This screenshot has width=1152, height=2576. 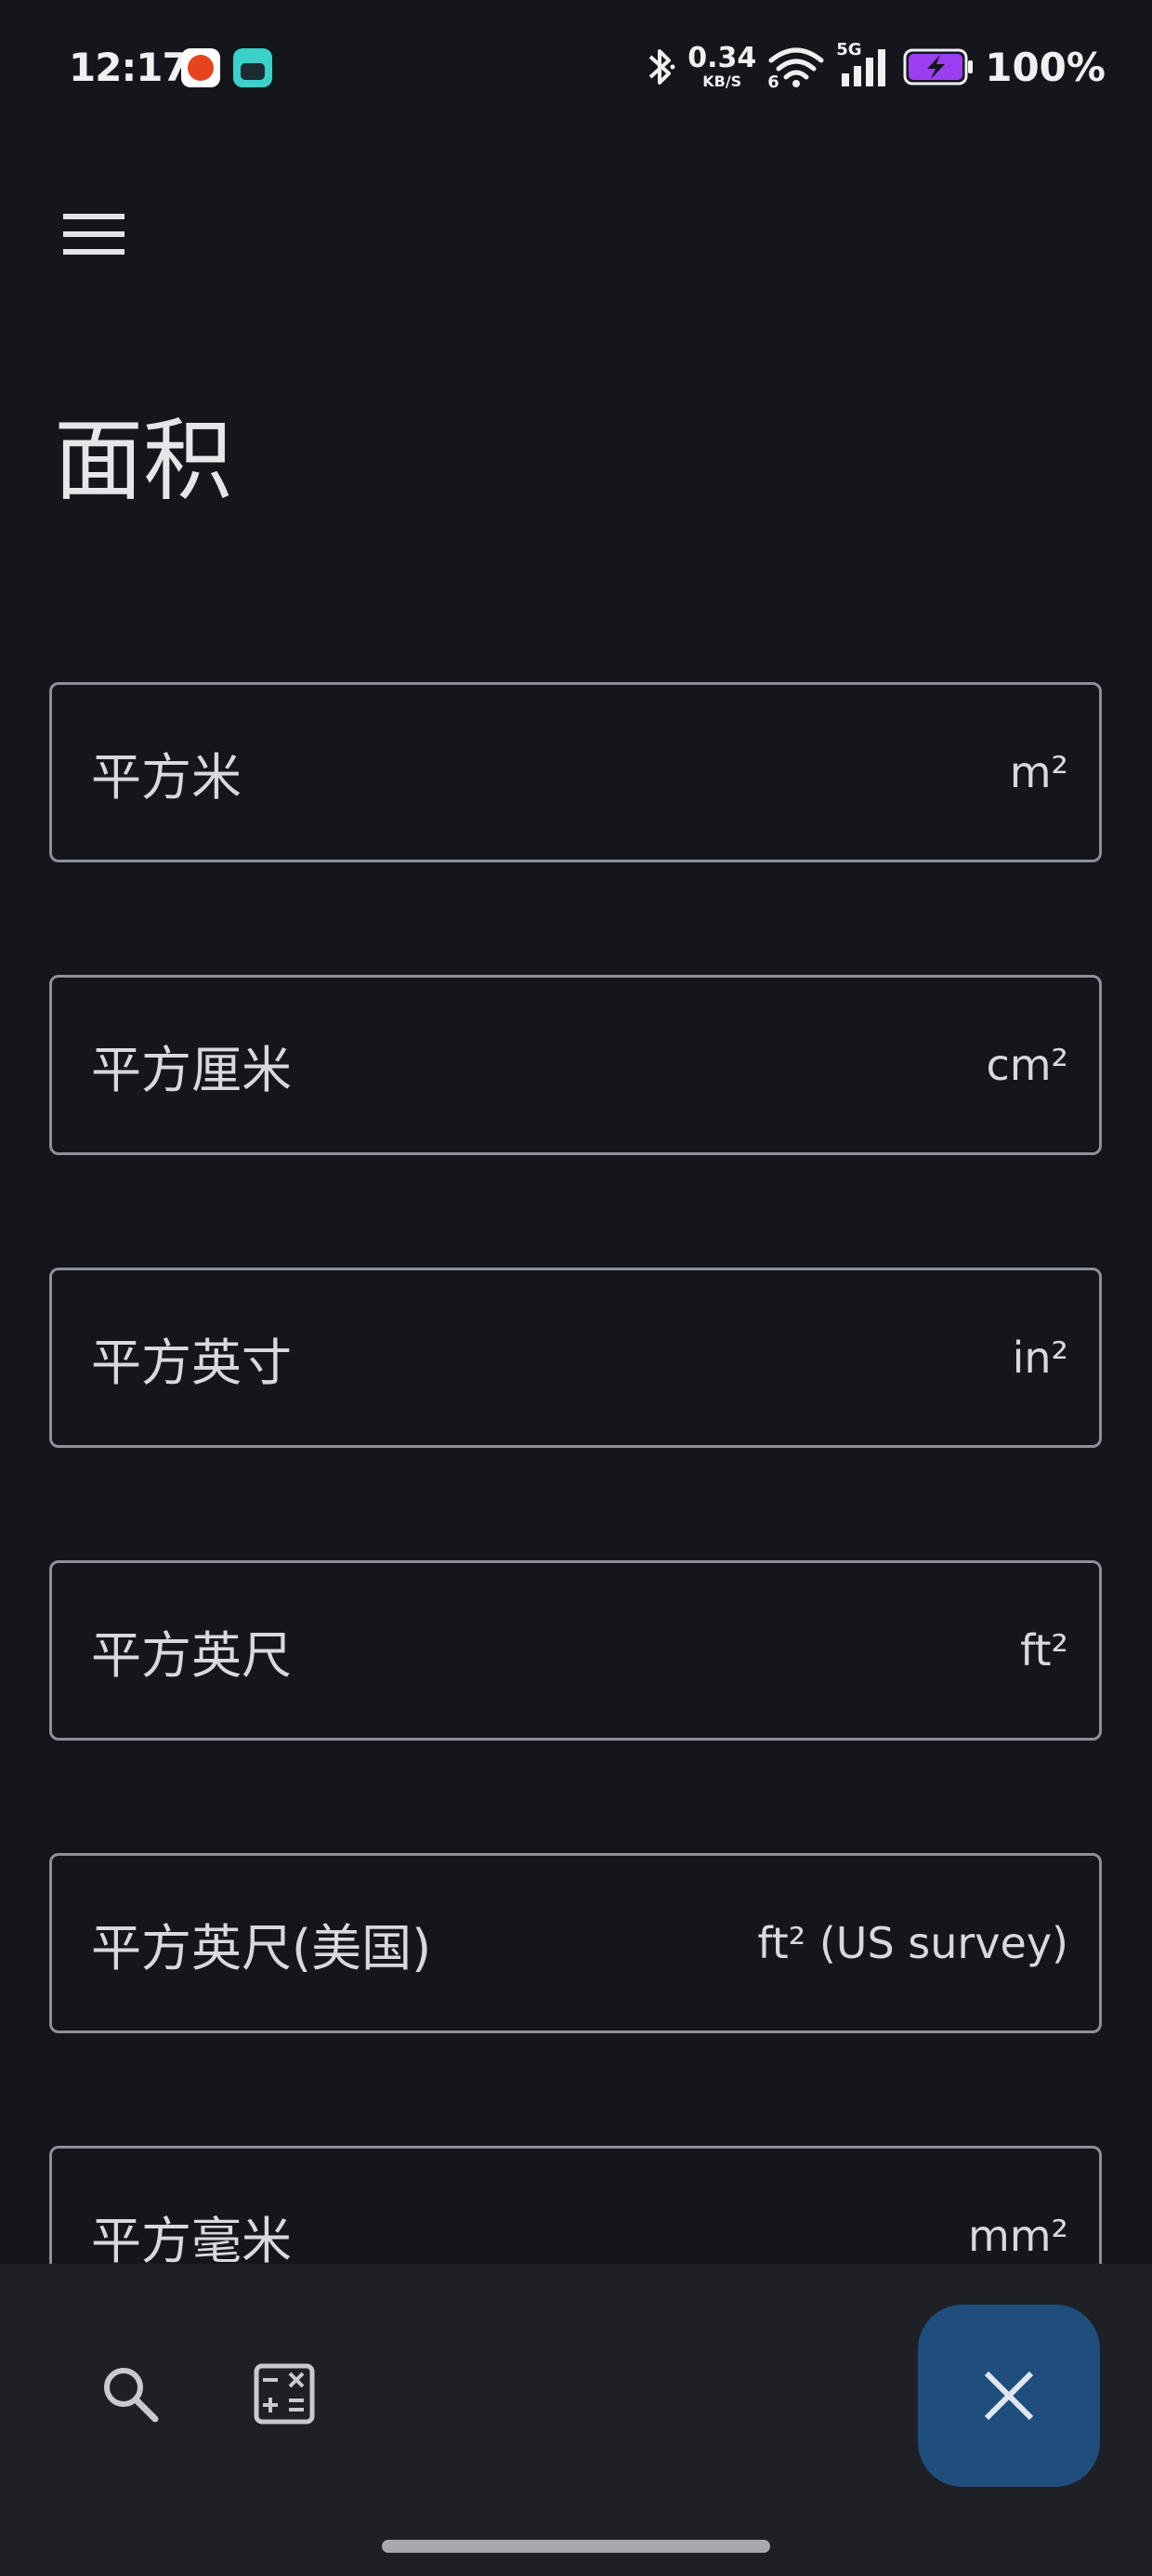 I want to click on unit-symbol: ft², so click(x=1044, y=1650).